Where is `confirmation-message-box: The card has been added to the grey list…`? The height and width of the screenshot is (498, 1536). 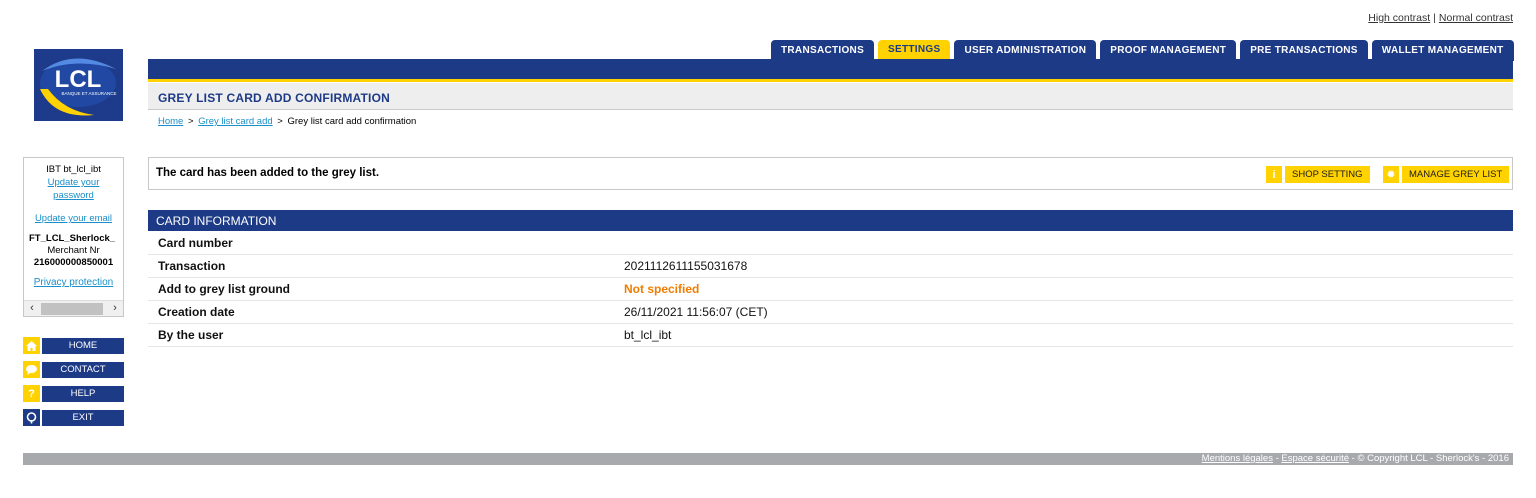 confirmation-message-box: The card has been added to the grey list… is located at coordinates (830, 173).